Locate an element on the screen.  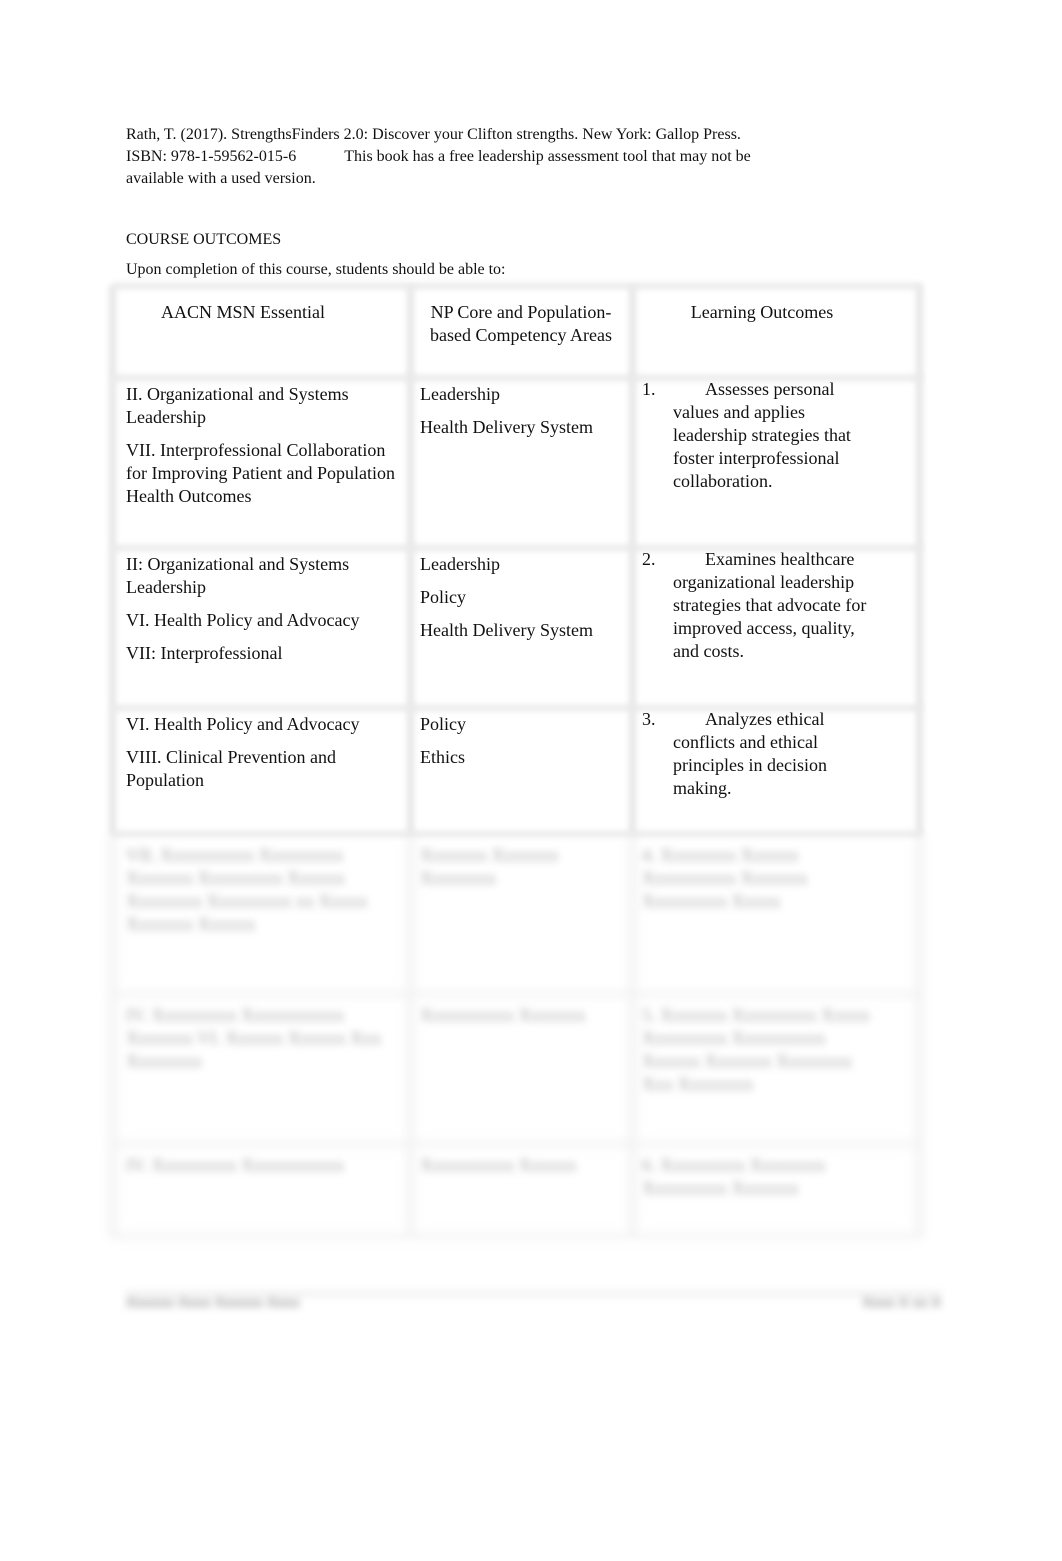
blurred-cell: Xxxxxxxxxx Xxxxxxx is located at coordinates (503, 1015).